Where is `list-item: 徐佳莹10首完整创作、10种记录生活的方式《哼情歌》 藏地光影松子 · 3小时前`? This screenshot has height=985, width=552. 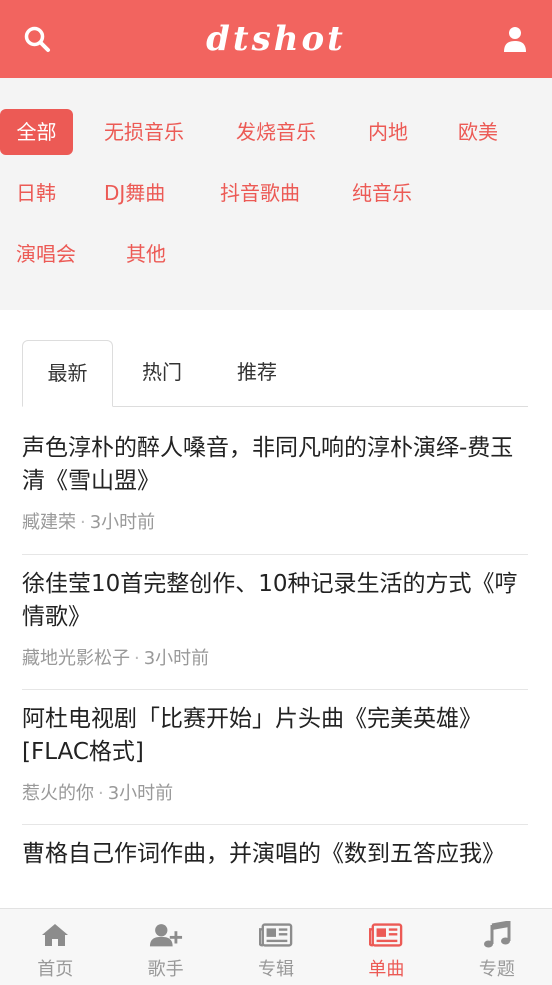
list-item: 徐佳莹10首完整创作、10种记录生活的方式《哼情歌》 藏地光影松子 · 3小时前 is located at coordinates (275, 629).